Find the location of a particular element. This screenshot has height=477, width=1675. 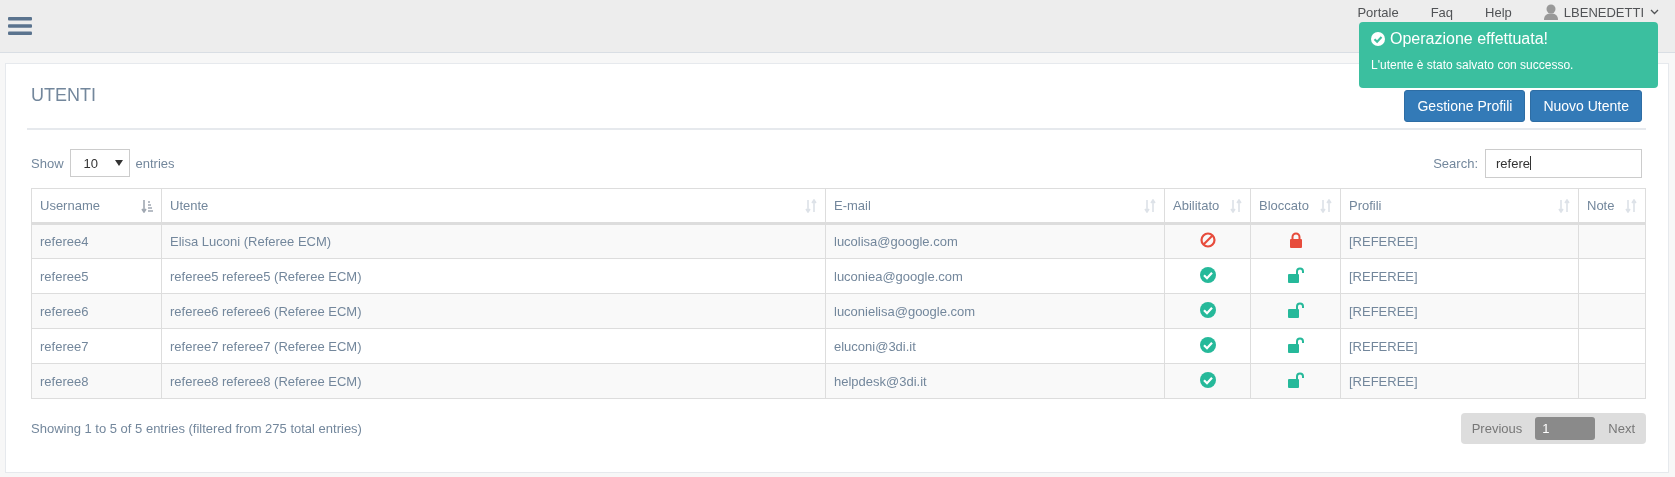

table-cell: referee6 is located at coordinates (96, 311).